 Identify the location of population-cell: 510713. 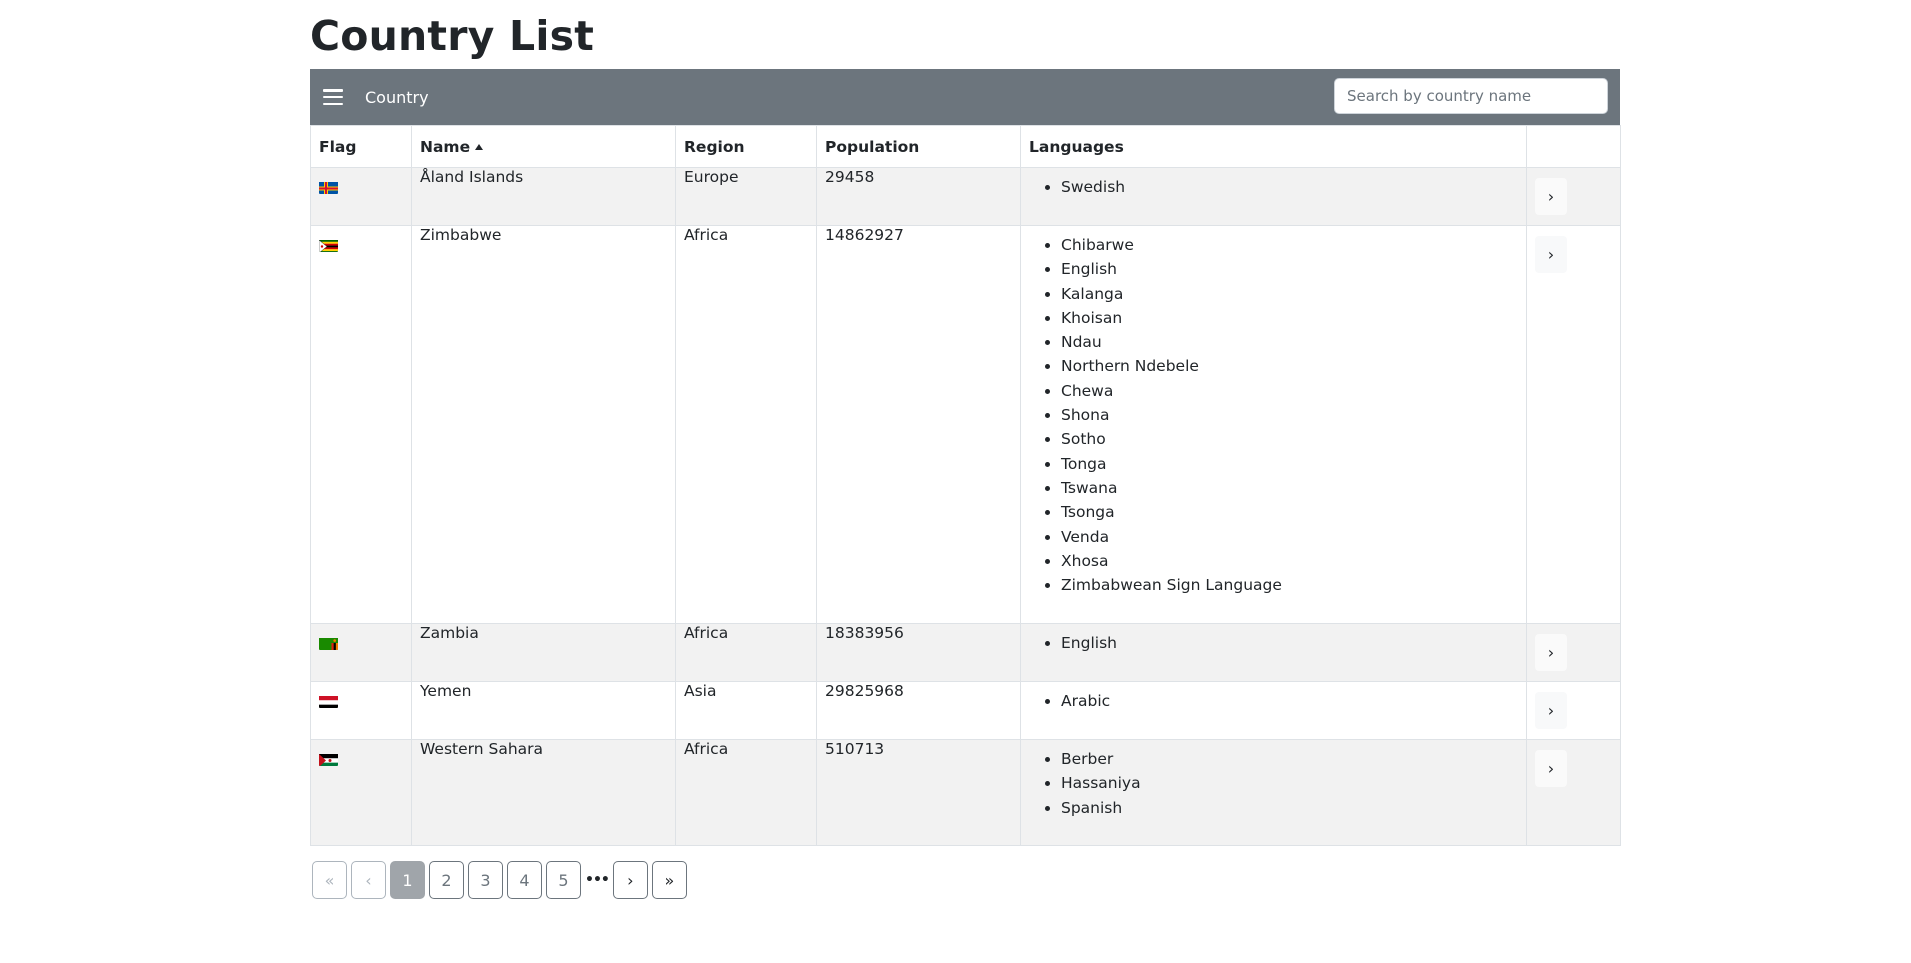
(918, 792).